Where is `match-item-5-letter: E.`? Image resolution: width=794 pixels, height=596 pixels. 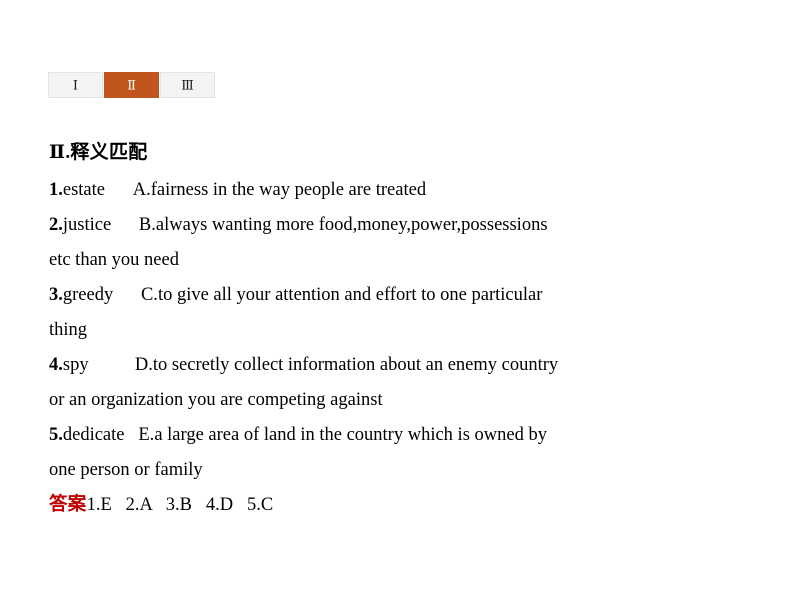 match-item-5-letter: E. is located at coordinates (146, 435).